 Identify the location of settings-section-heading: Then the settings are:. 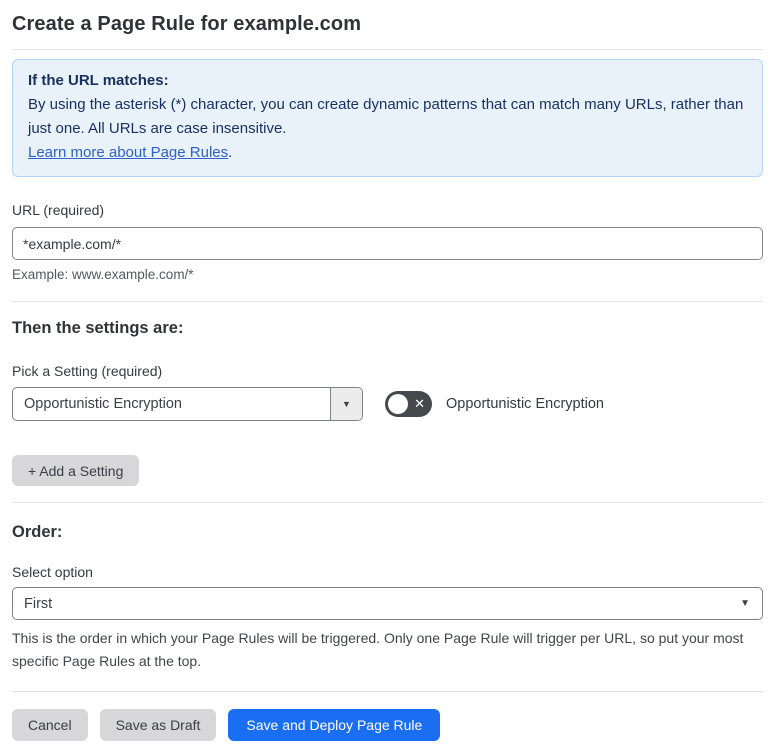
(98, 328).